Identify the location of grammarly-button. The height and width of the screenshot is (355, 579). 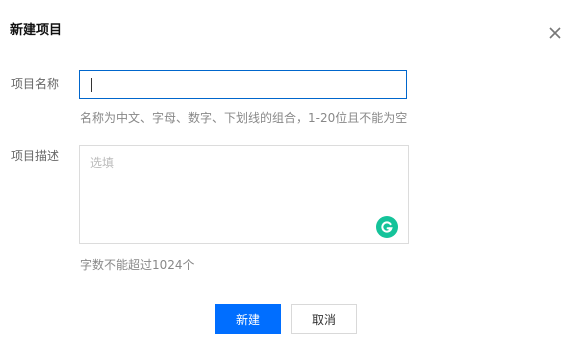
(387, 227).